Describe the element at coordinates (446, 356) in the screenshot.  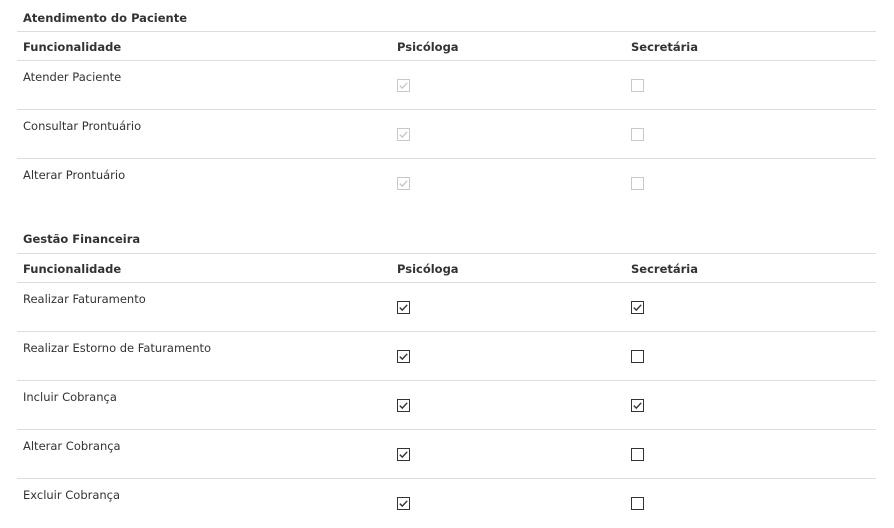
I see `table-row: Realizar Estorno de Faturamento` at that location.